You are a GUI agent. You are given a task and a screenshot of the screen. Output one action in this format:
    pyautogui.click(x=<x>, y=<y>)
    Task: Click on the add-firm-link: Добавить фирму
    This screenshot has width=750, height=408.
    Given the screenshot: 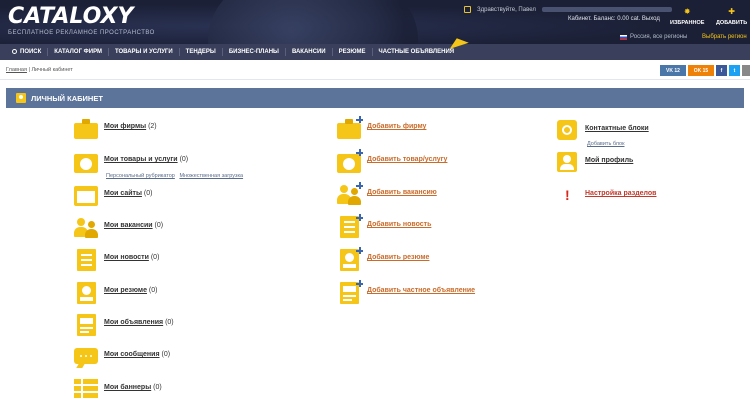 What is the action you would take?
    pyautogui.click(x=381, y=128)
    